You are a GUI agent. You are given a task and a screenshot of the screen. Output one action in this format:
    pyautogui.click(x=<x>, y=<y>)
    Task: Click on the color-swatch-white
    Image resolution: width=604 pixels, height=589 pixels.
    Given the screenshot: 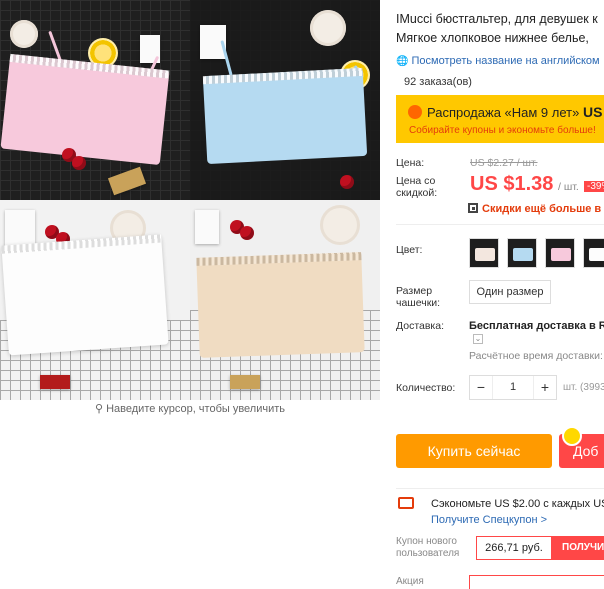 What is the action you would take?
    pyautogui.click(x=593, y=253)
    